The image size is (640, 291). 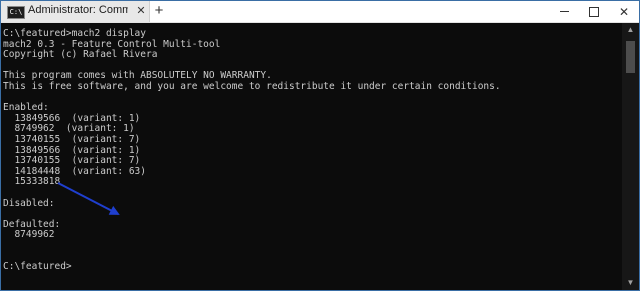 I want to click on console-line: 8749962, so click(x=29, y=235).